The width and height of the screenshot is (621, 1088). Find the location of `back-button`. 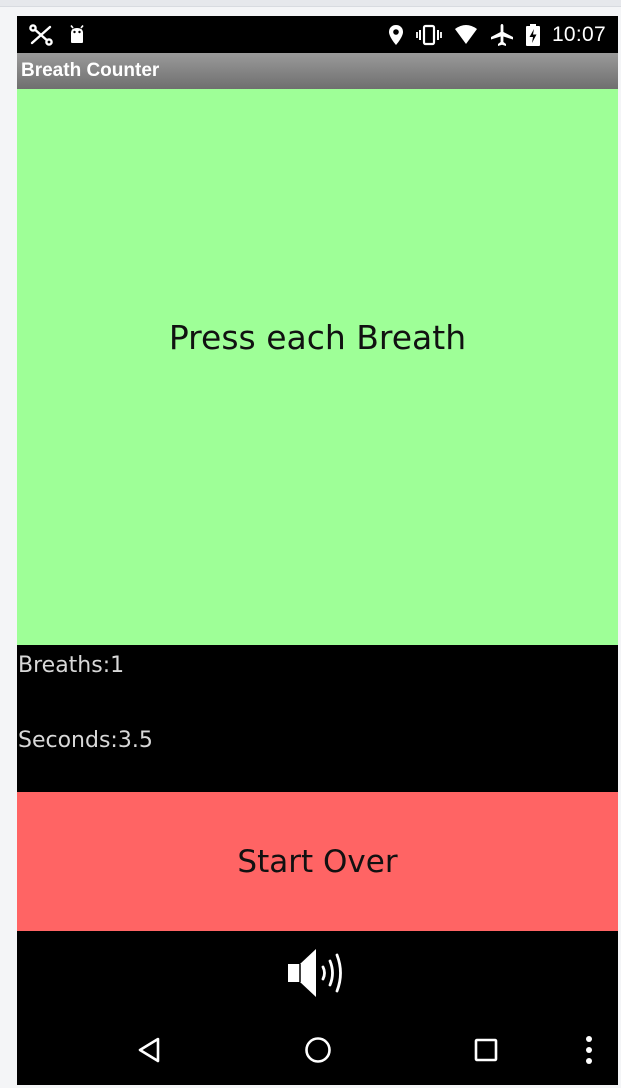

back-button is located at coordinates (149, 1050).